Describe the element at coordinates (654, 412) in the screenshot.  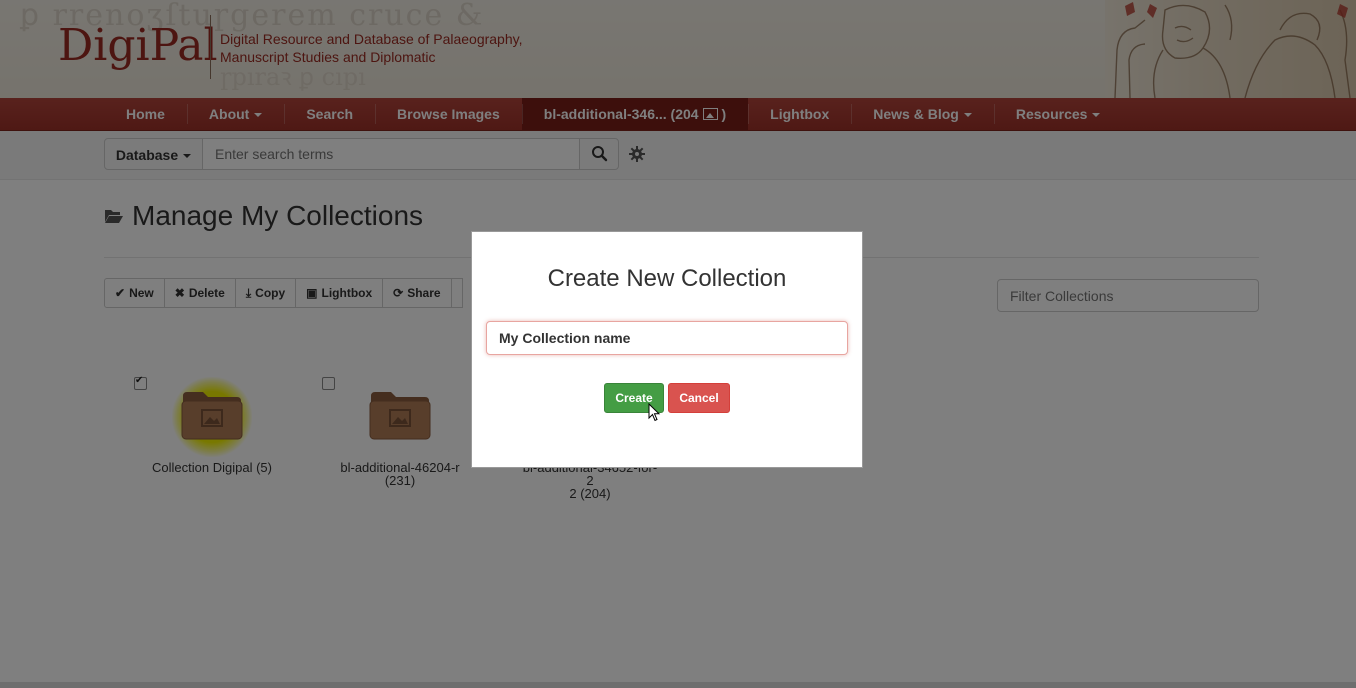
I see `mouse-cursor-icon` at that location.